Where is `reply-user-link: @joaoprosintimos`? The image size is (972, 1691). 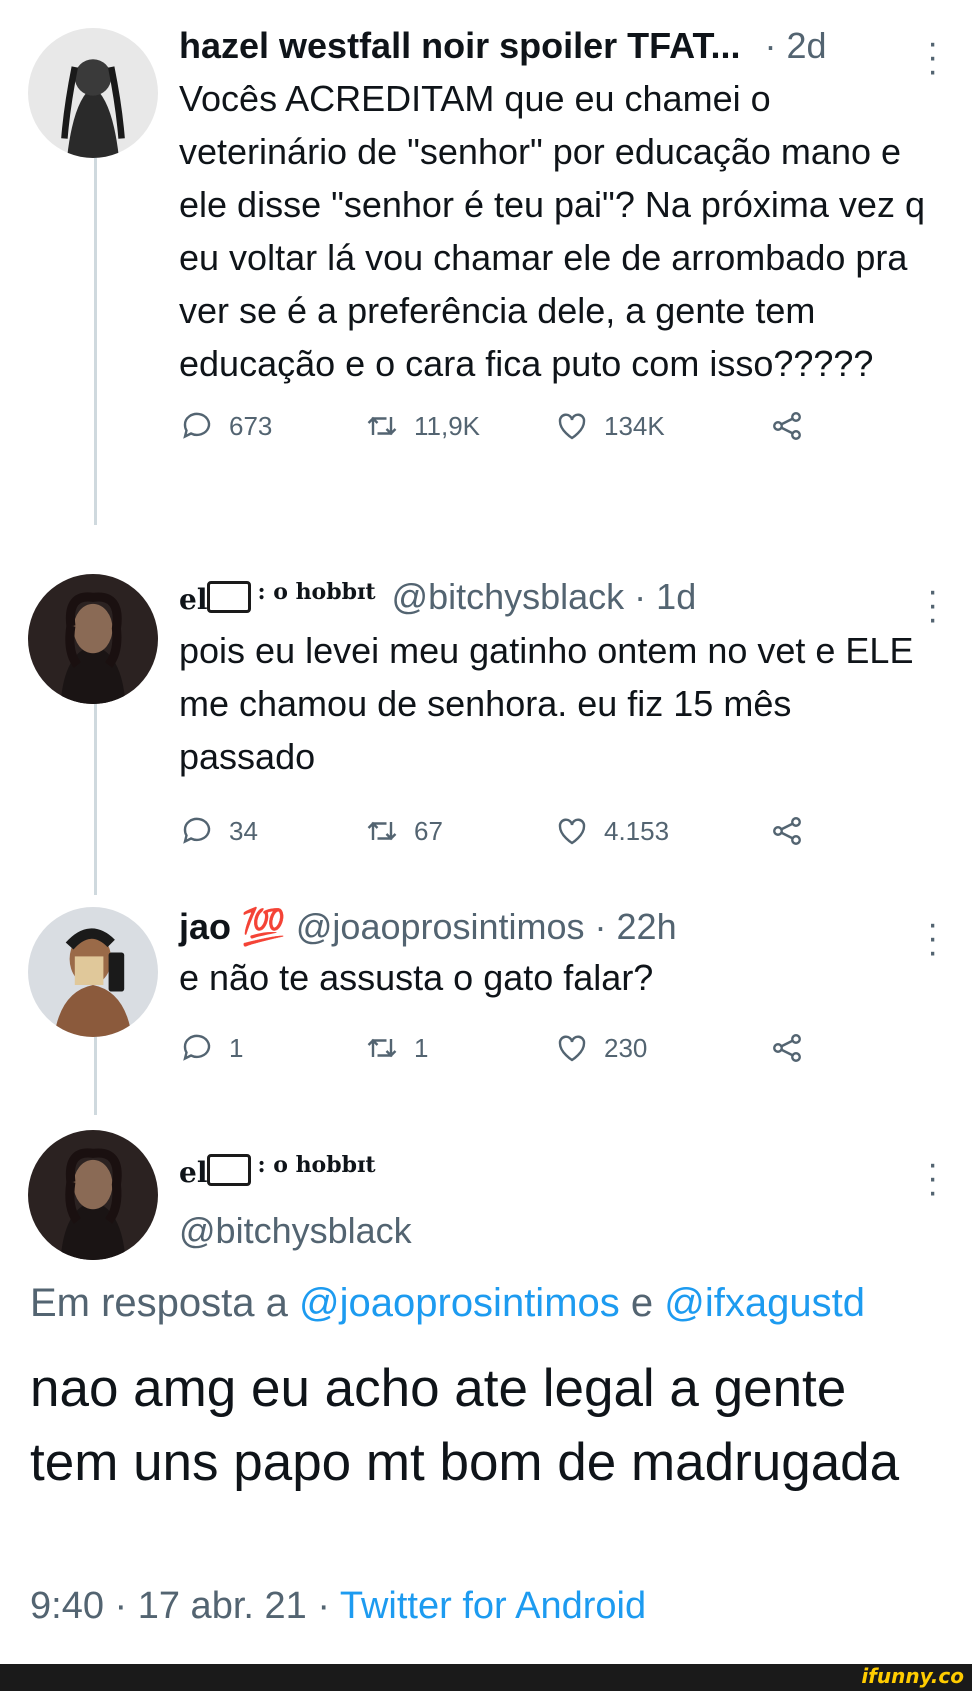 reply-user-link: @joaoprosintimos is located at coordinates (459, 1303).